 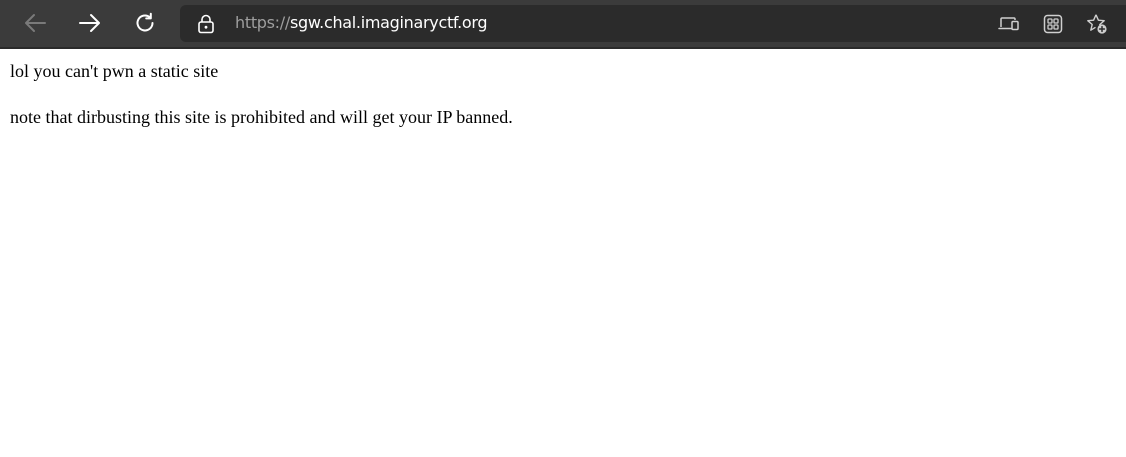 I want to click on lock-icon, so click(x=206, y=24).